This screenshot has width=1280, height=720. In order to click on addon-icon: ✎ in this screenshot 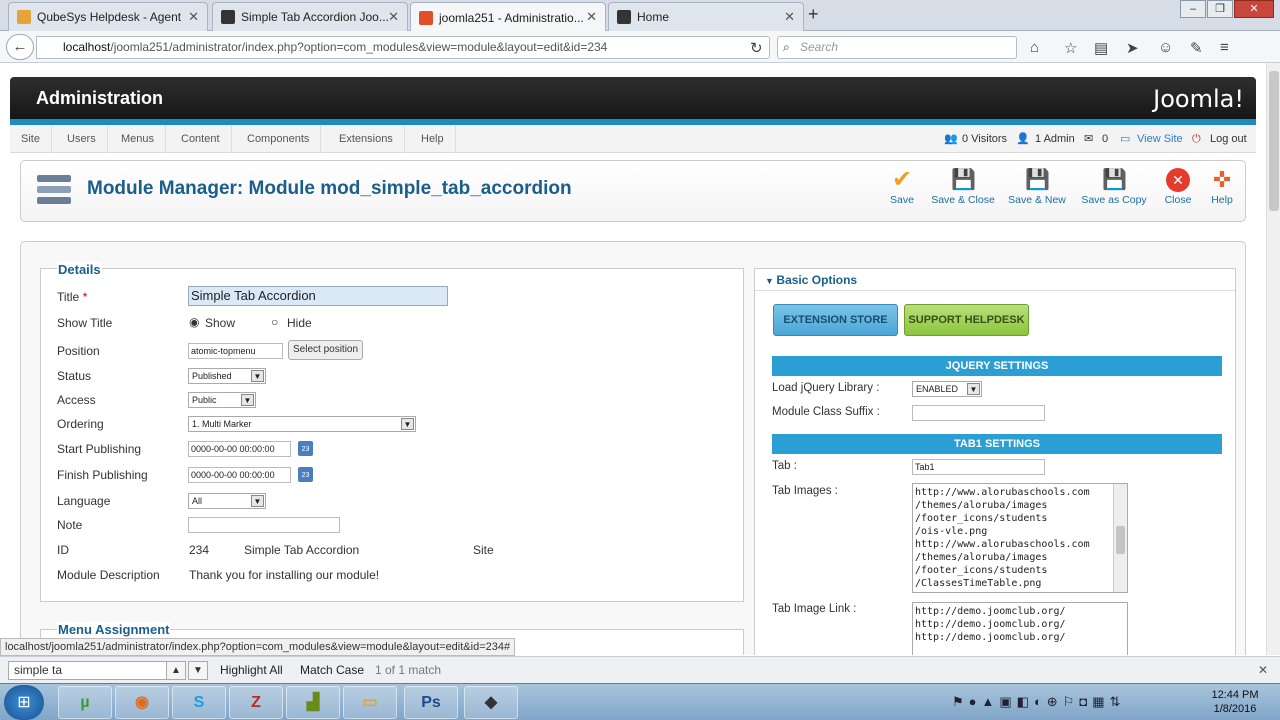, I will do `click(1196, 48)`.